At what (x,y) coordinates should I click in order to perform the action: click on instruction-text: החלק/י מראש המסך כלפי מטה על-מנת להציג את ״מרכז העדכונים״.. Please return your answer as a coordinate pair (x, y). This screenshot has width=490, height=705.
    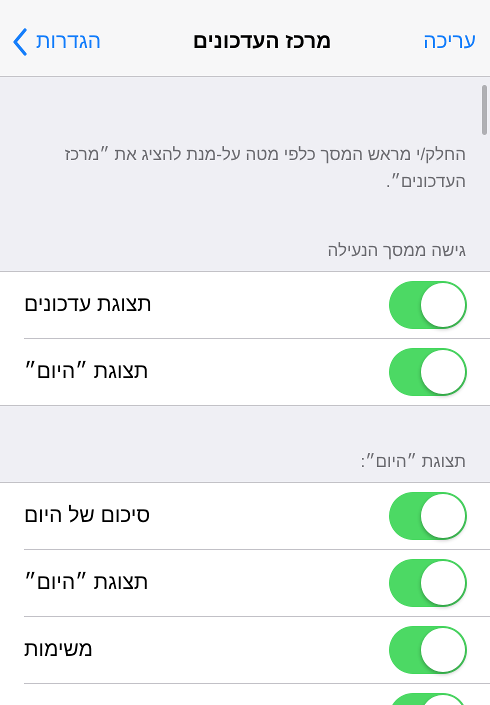
    Looking at the image, I should click on (265, 168).